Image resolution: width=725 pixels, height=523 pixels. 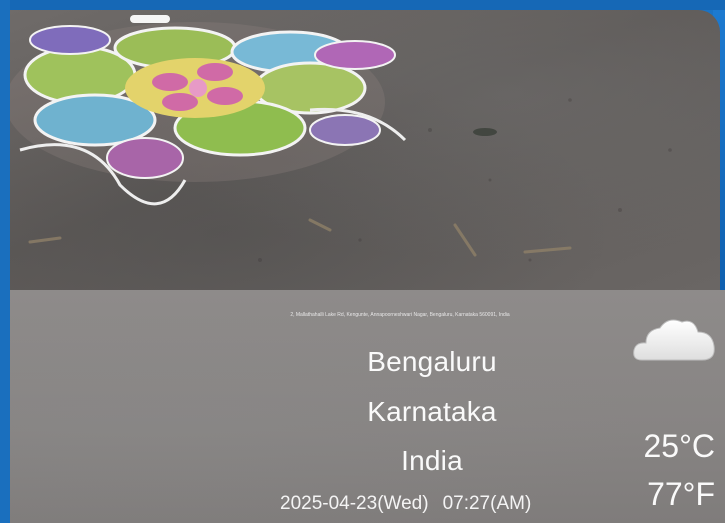 What do you see at coordinates (675, 340) in the screenshot?
I see `cloud-icon` at bounding box center [675, 340].